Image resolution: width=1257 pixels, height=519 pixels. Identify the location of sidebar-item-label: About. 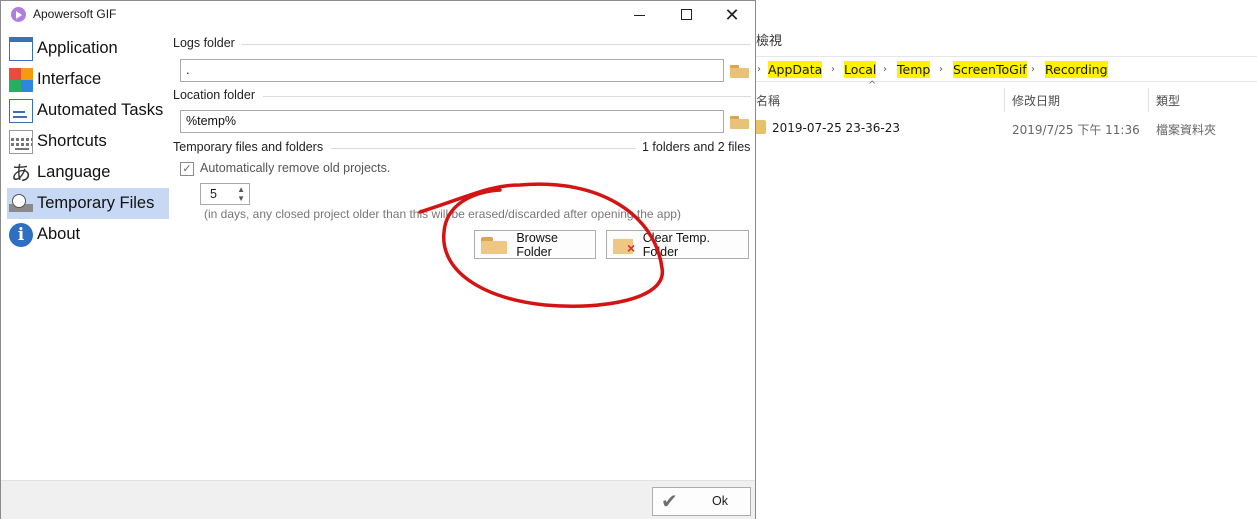
(59, 234).